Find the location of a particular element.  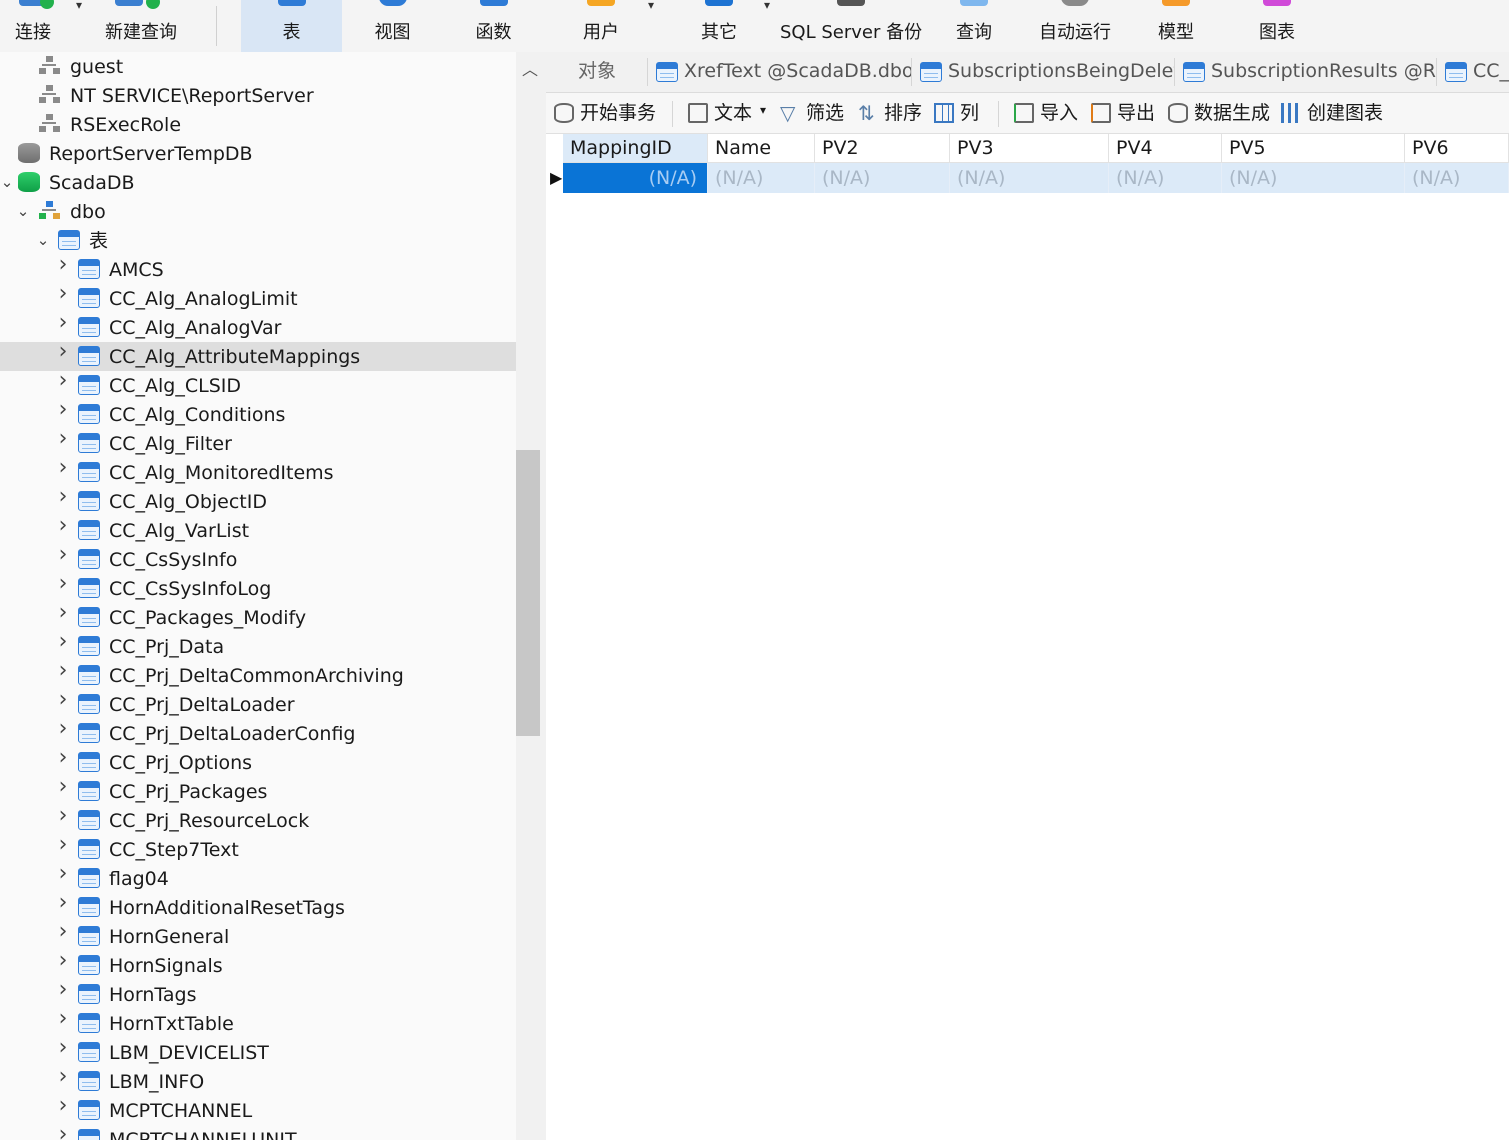

chevron-down-icon: ▾ is located at coordinates (763, 110).